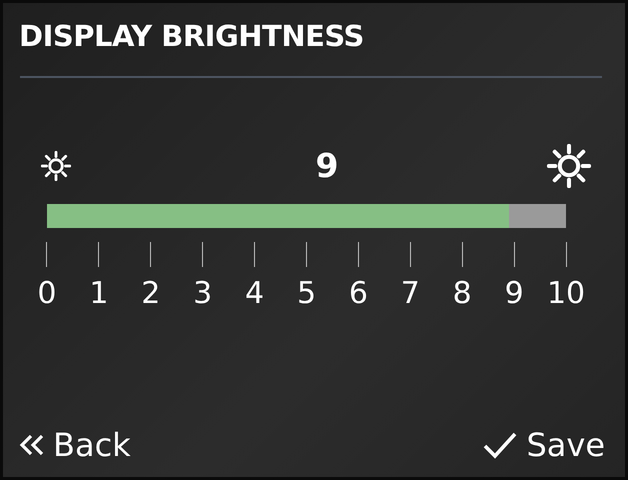 Image resolution: width=628 pixels, height=480 pixels. I want to click on scale-label: 2, so click(150, 293).